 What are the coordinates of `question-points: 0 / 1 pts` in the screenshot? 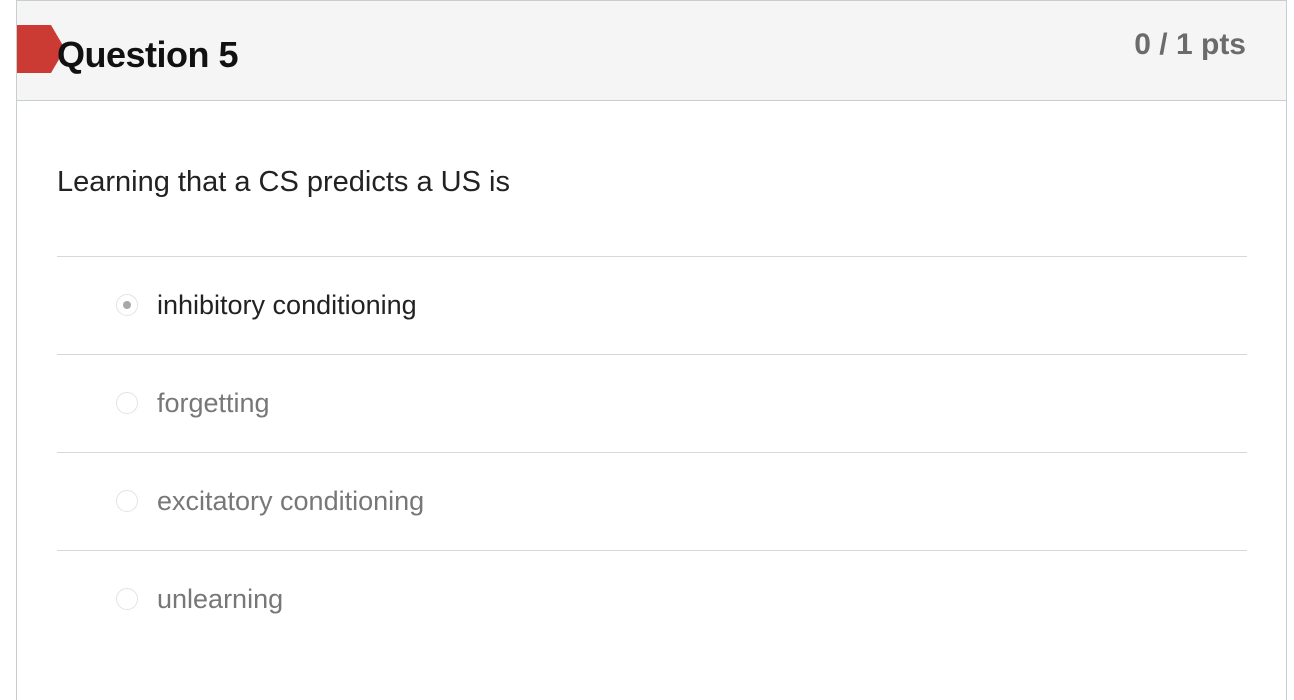 It's located at (1190, 44).